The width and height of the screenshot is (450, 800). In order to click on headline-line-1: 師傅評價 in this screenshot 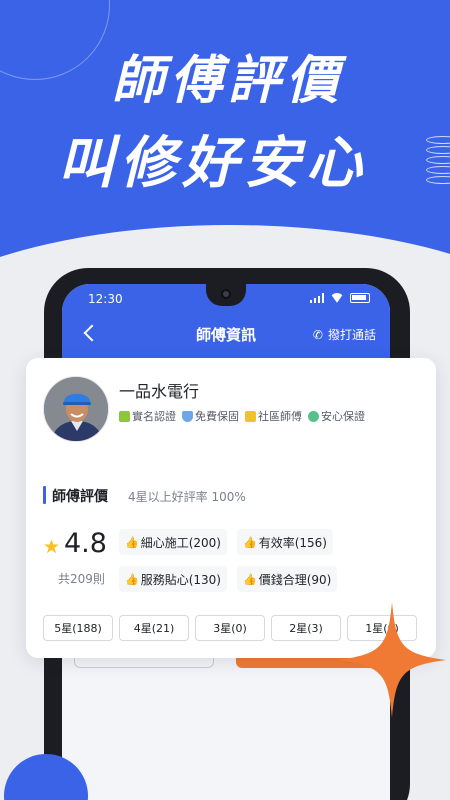, I will do `click(228, 81)`.